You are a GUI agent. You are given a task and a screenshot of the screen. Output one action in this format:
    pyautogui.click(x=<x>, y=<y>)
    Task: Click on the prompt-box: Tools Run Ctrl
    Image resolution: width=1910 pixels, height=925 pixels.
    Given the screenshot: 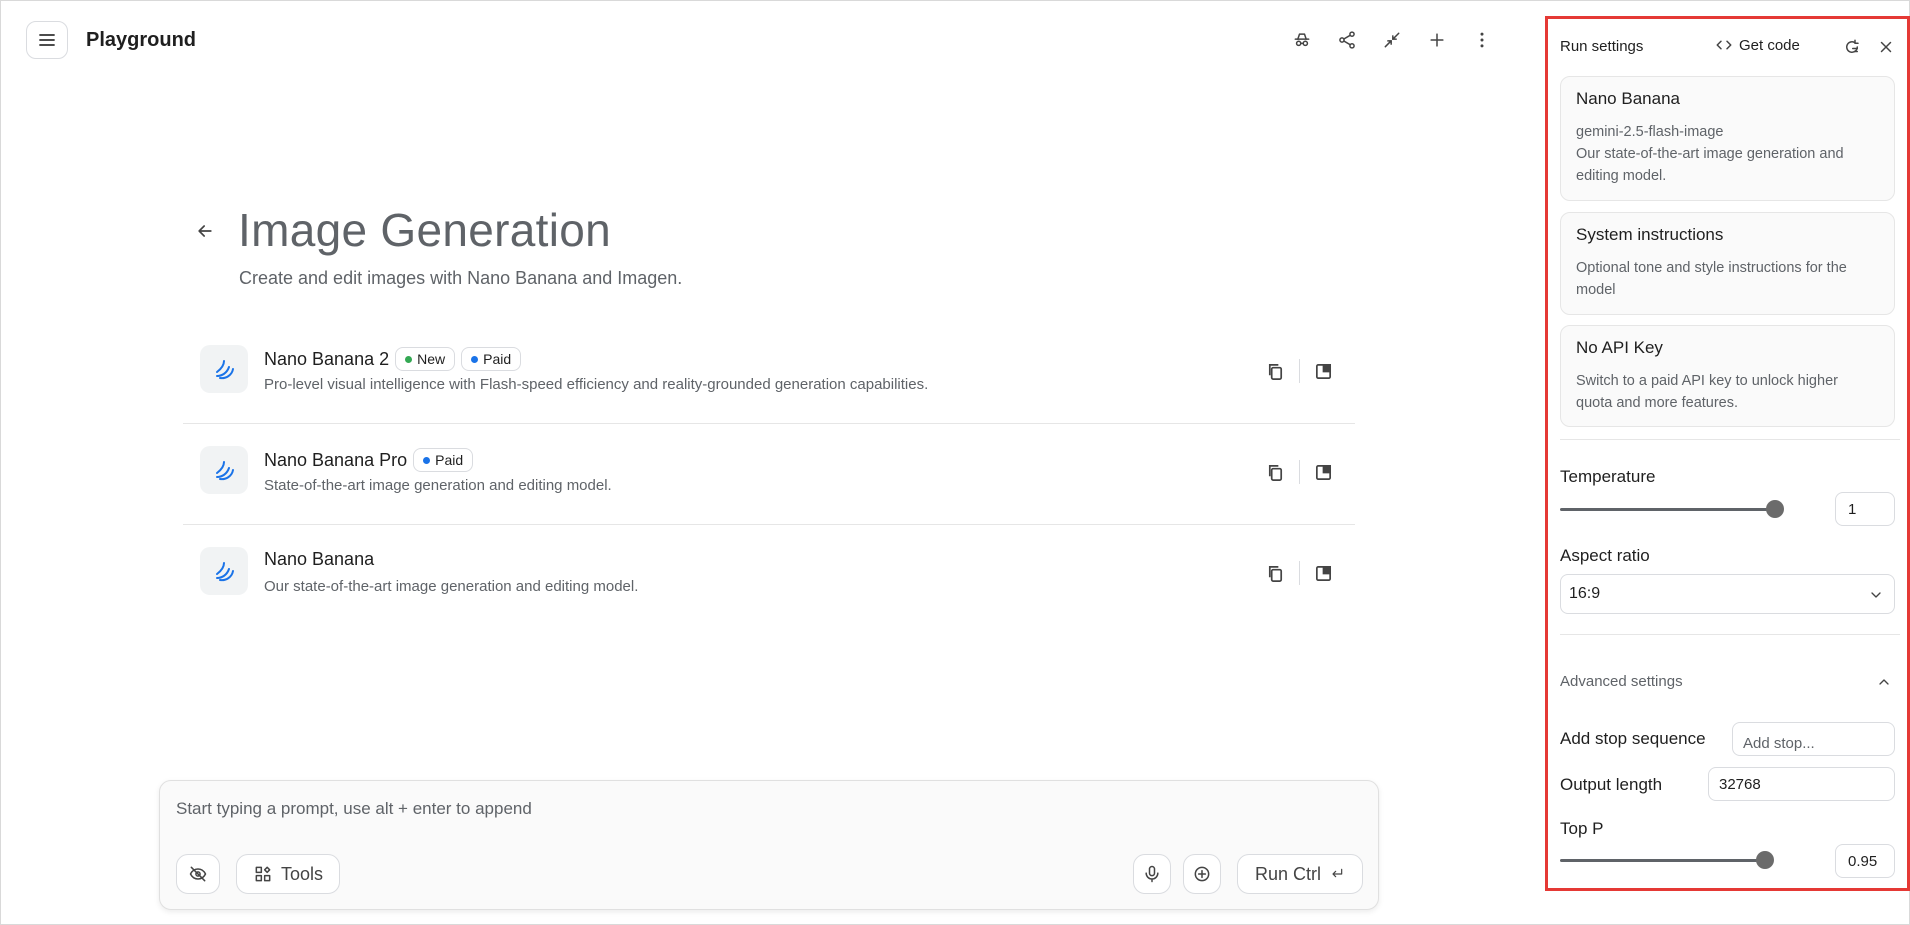 What is the action you would take?
    pyautogui.click(x=769, y=845)
    